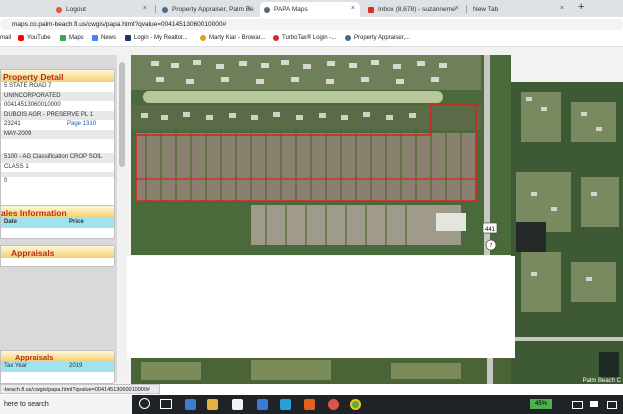 The width and height of the screenshot is (623, 414). I want to click on page-link: Page 1310, so click(81, 125).